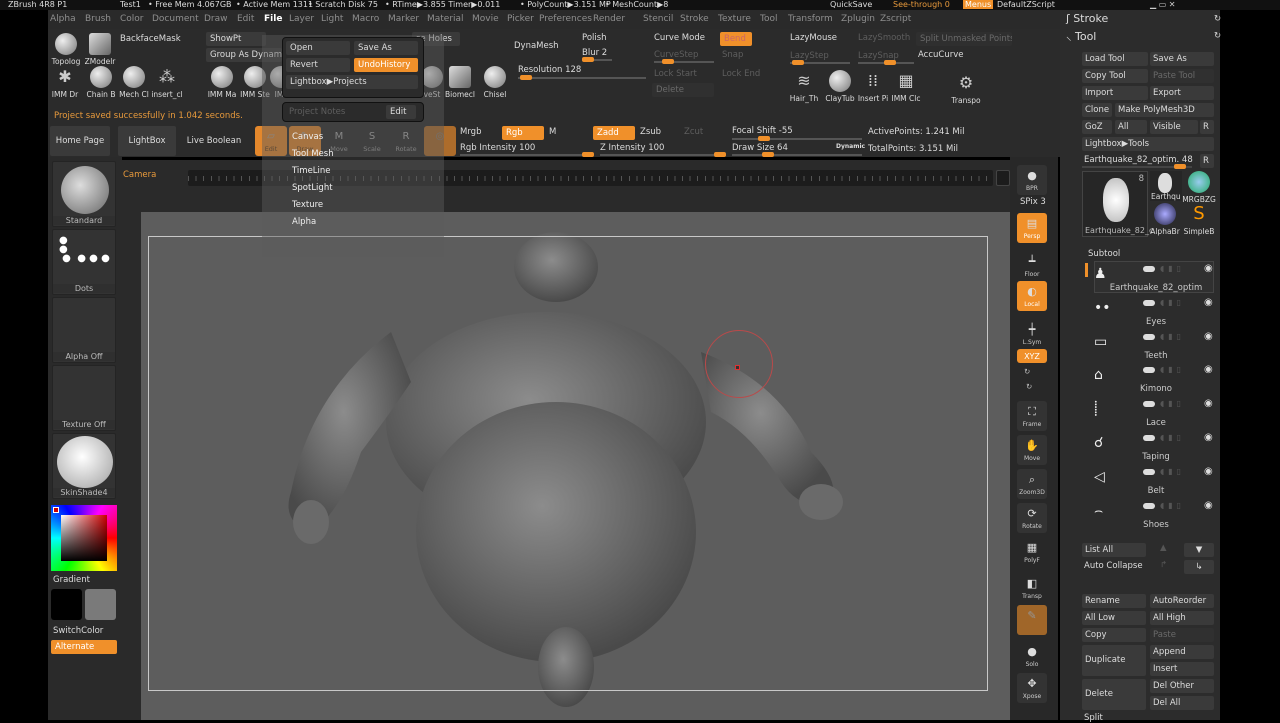  I want to click on lock-end-button: Lock End, so click(741, 74).